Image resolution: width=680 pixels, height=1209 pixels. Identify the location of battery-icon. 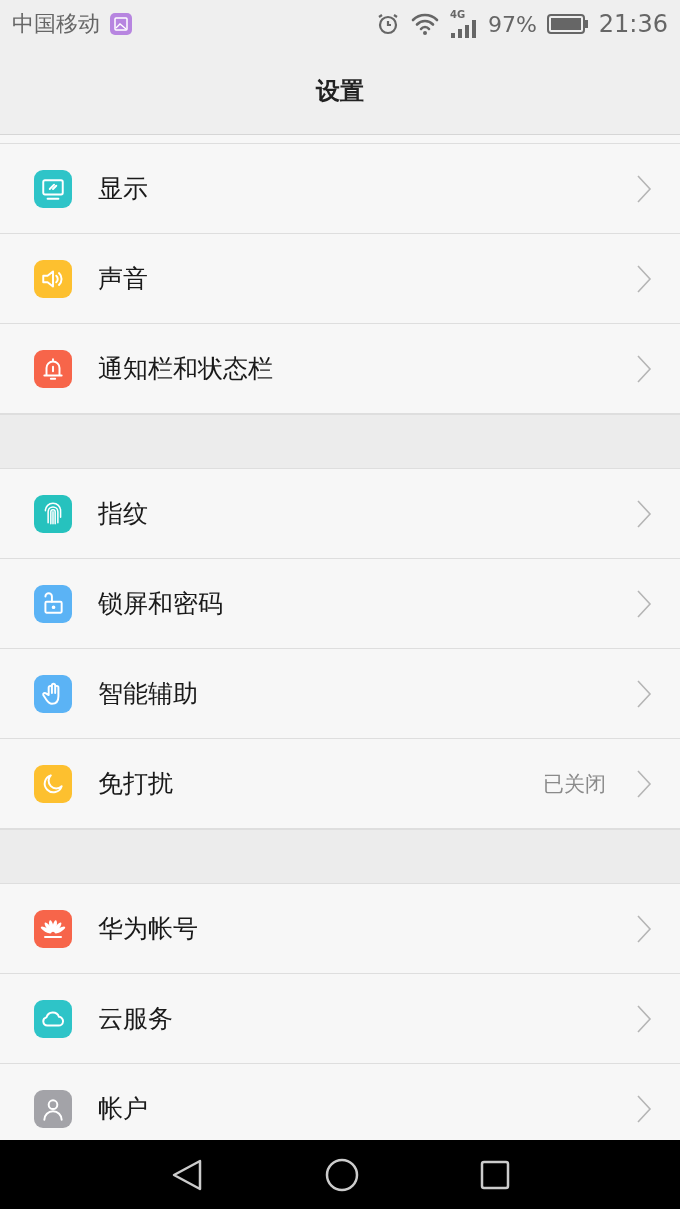
(567, 24).